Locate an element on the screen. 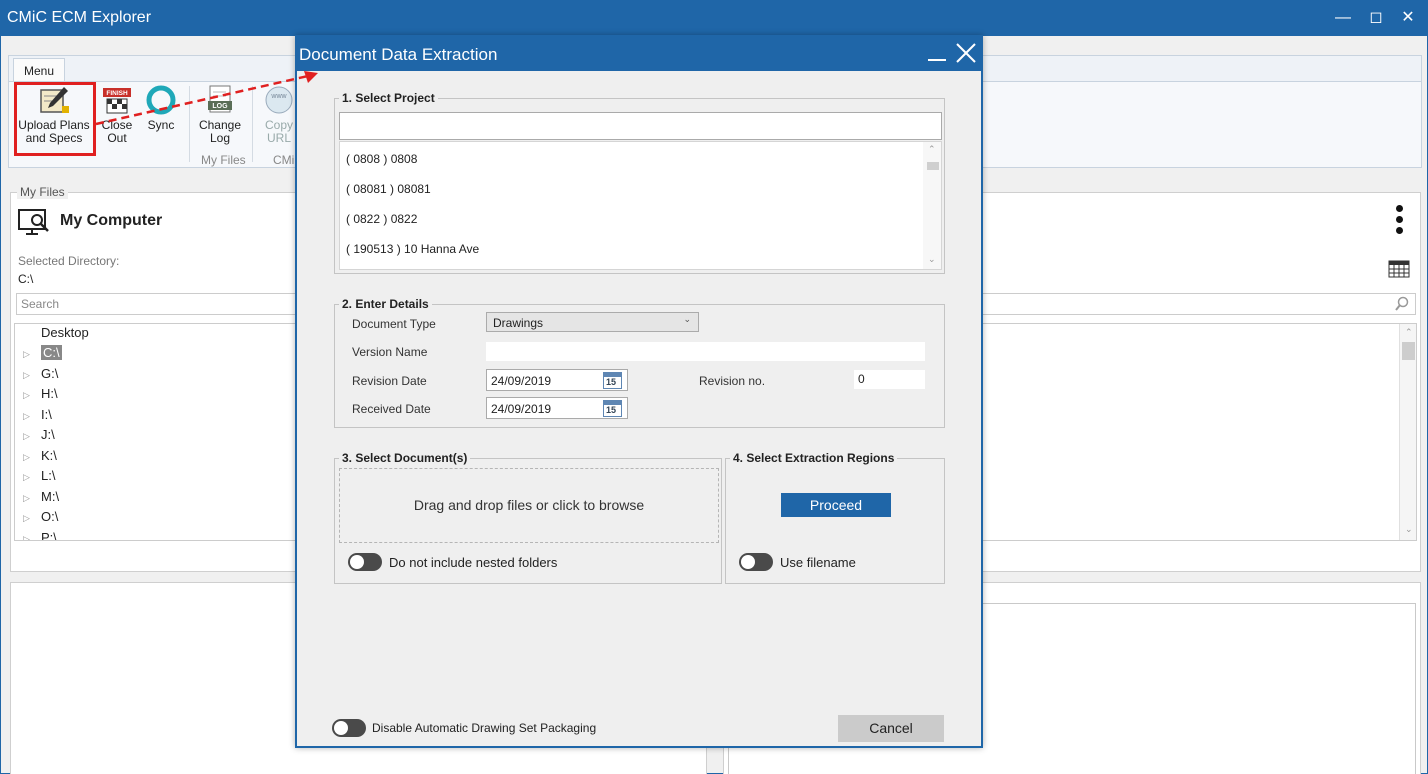 The height and width of the screenshot is (774, 1428). selected-directory-value: C:\ is located at coordinates (26, 279).